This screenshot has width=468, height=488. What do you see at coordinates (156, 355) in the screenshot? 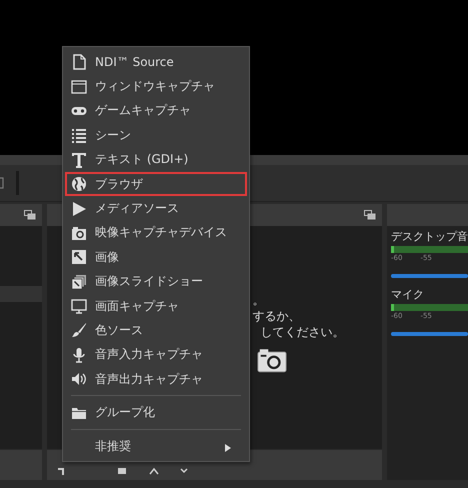
I see `menu-item: 音声入力キャプチャ` at bounding box center [156, 355].